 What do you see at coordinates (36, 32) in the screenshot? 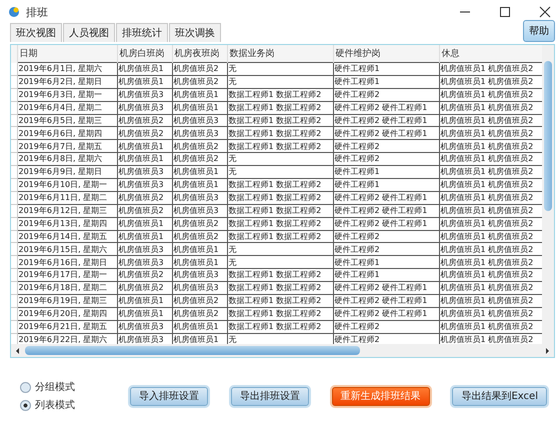
I see `tab: 班次视图` at bounding box center [36, 32].